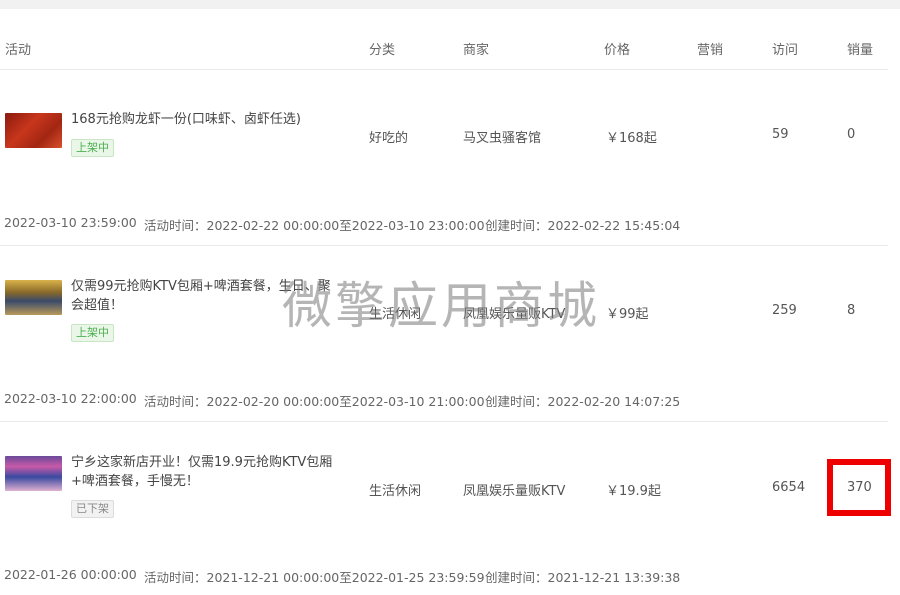 The height and width of the screenshot is (595, 900). Describe the element at coordinates (789, 487) in the screenshot. I see `visits-cell: 6654` at that location.